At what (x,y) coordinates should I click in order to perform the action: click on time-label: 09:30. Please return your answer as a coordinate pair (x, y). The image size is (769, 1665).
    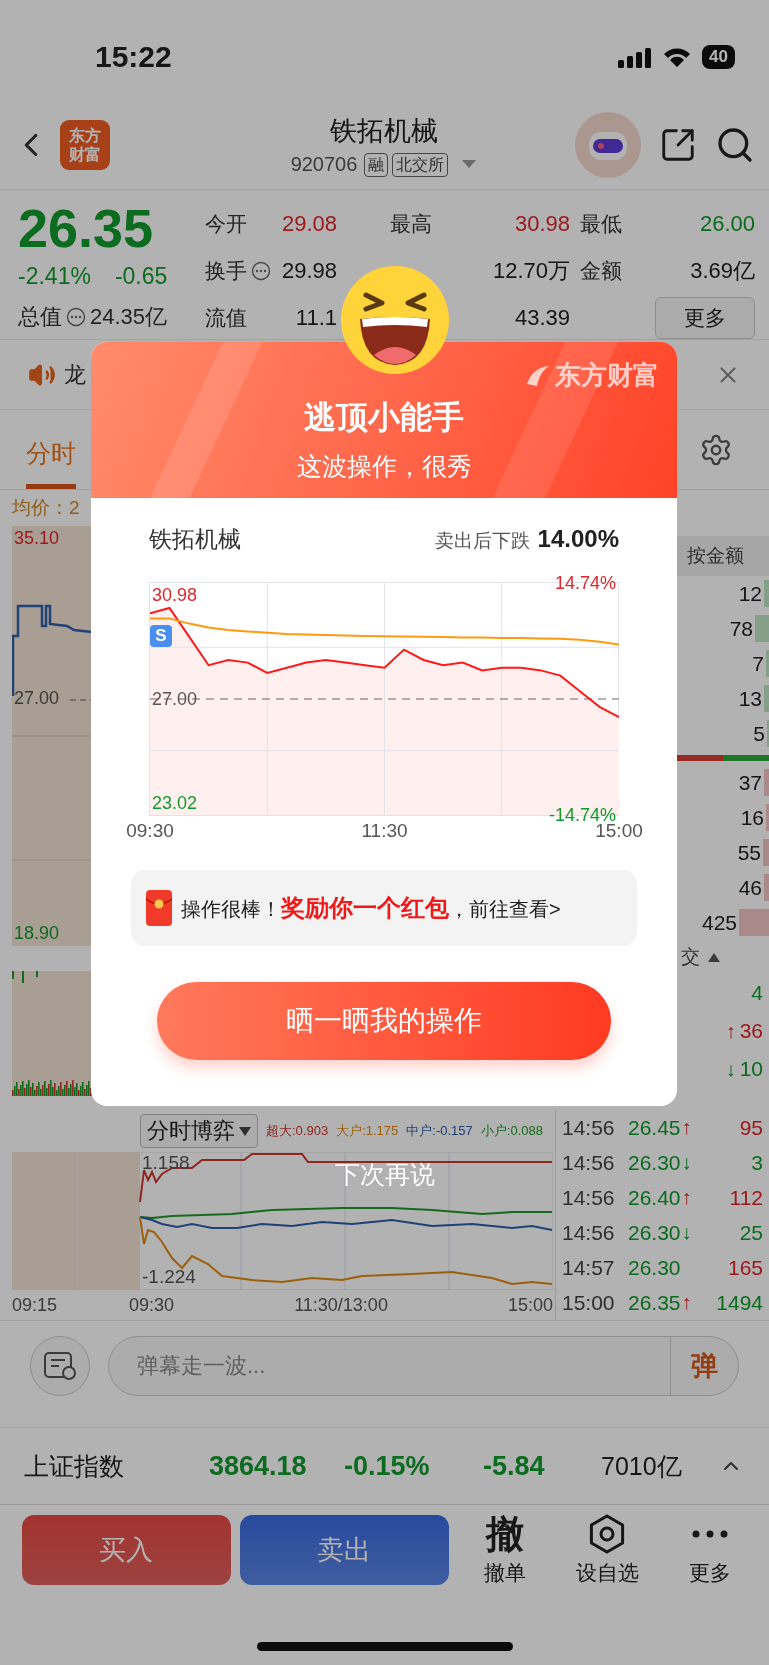
    Looking at the image, I should click on (152, 1305).